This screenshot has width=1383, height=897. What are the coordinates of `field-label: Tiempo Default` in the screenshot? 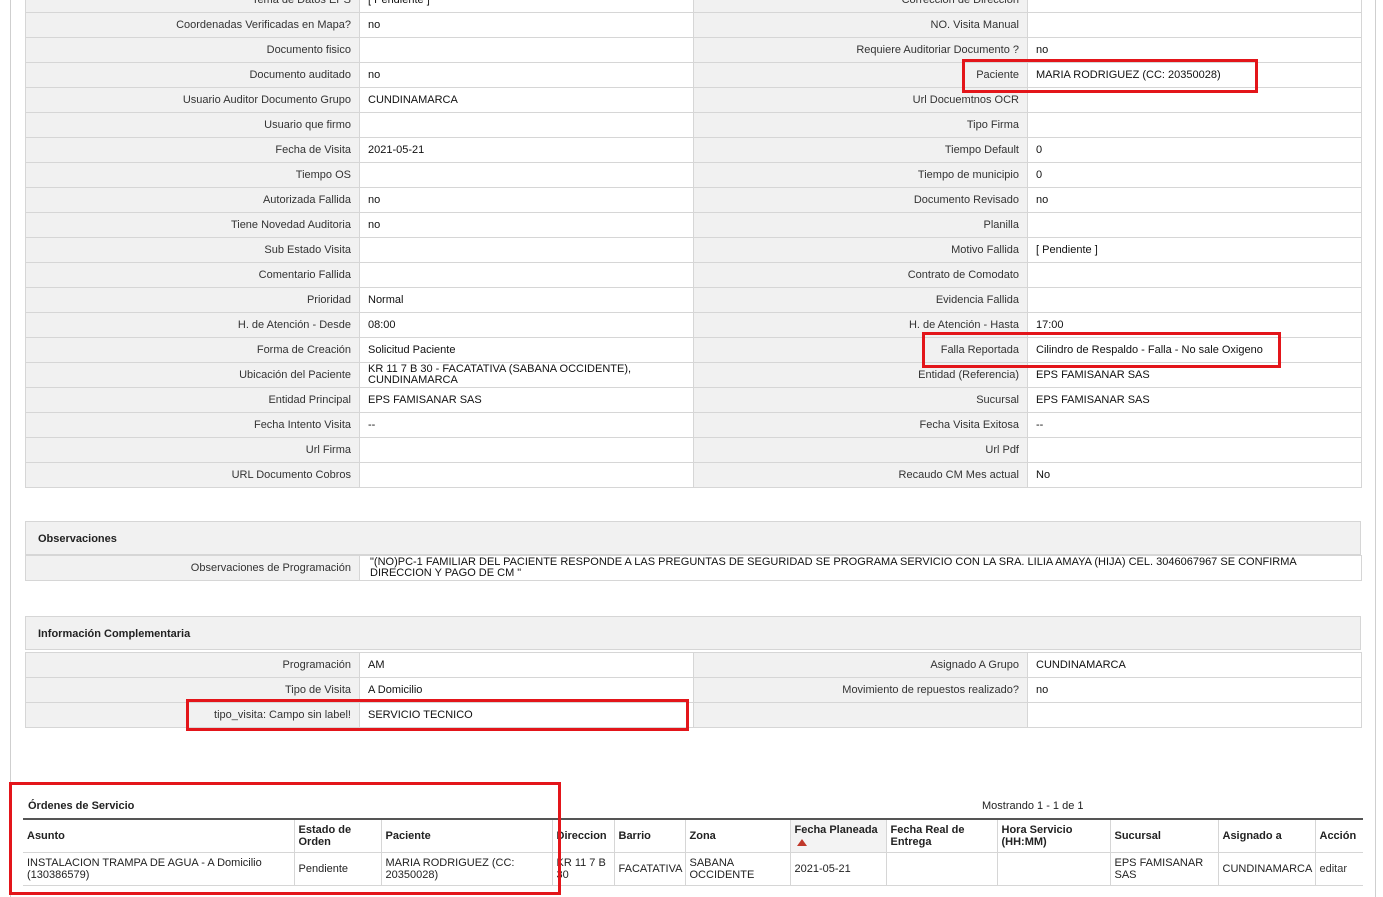 It's located at (860, 150).